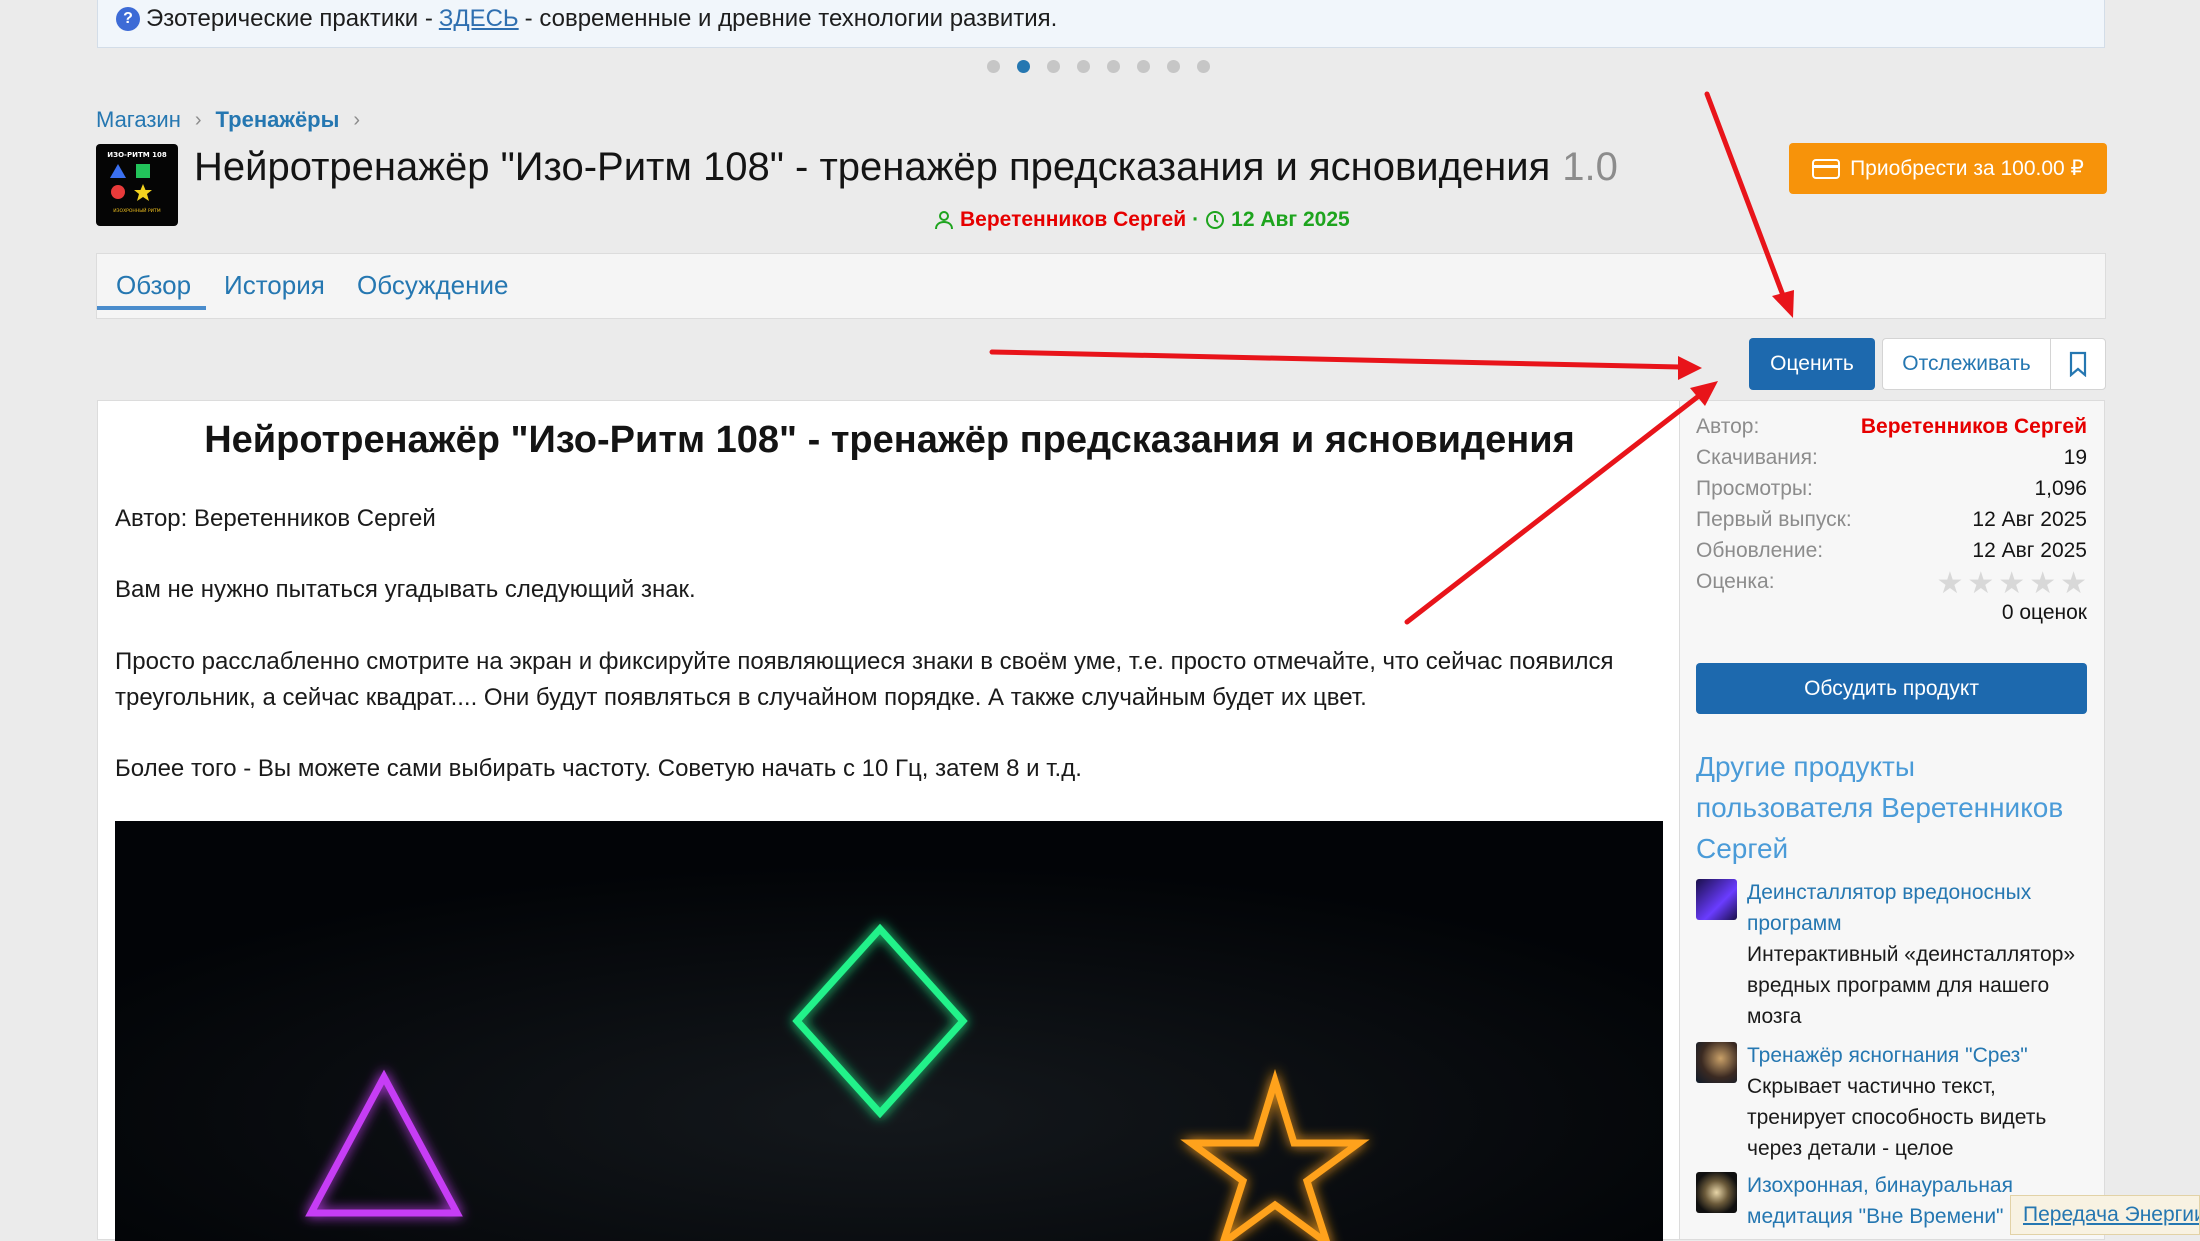  What do you see at coordinates (432, 285) in the screenshot?
I see `tab-discussion: Обсуждение` at bounding box center [432, 285].